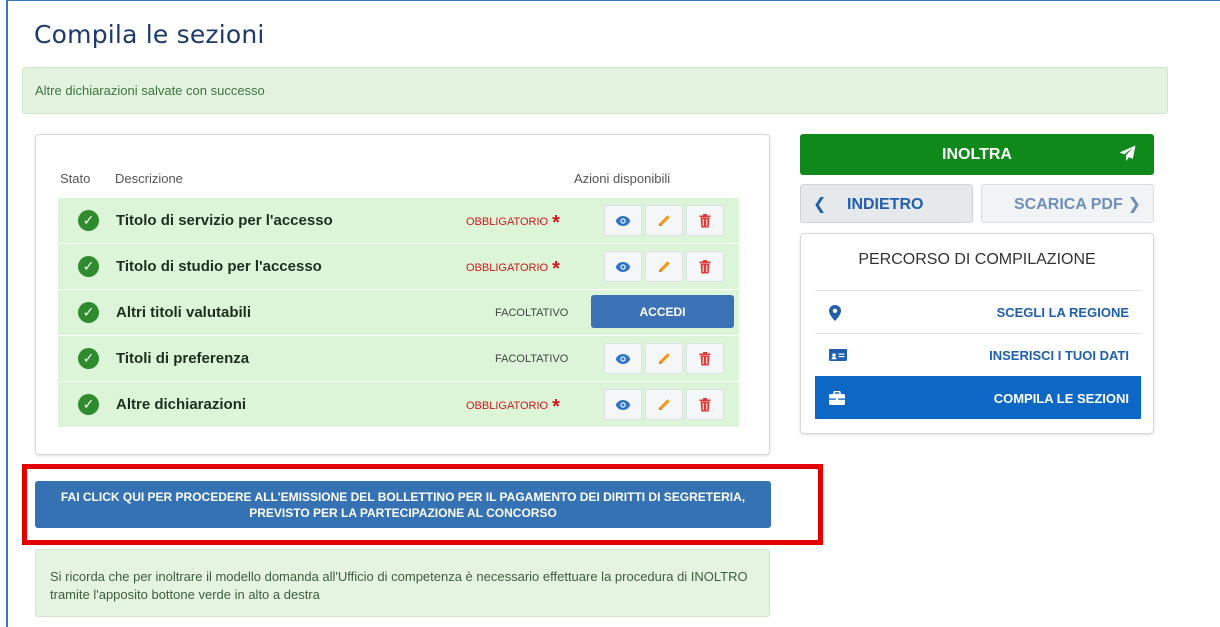 The width and height of the screenshot is (1220, 627). I want to click on indietro-label: INDIETRO, so click(885, 204).